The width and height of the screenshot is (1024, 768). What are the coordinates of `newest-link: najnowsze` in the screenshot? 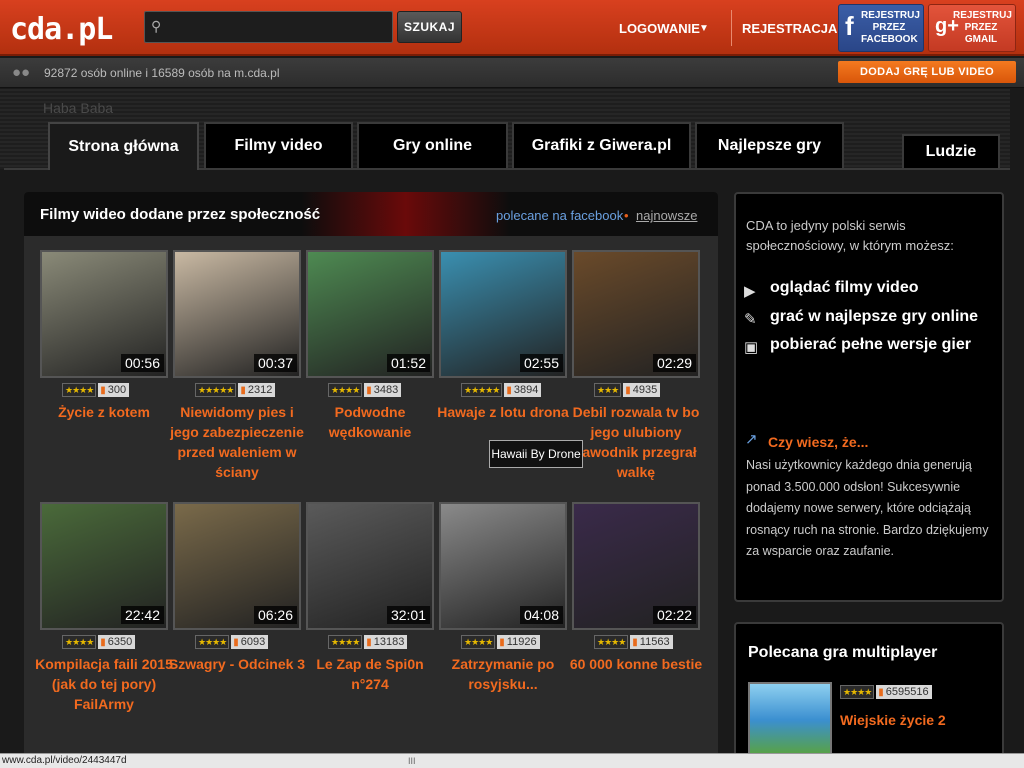 It's located at (666, 215).